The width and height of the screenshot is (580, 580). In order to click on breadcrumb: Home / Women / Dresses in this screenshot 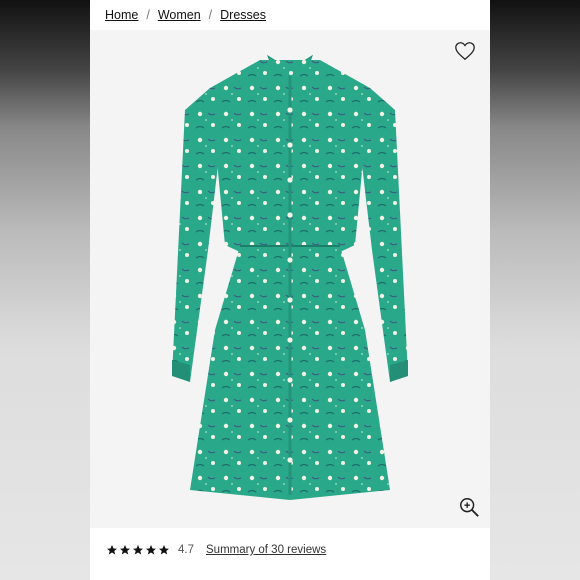, I will do `click(185, 15)`.